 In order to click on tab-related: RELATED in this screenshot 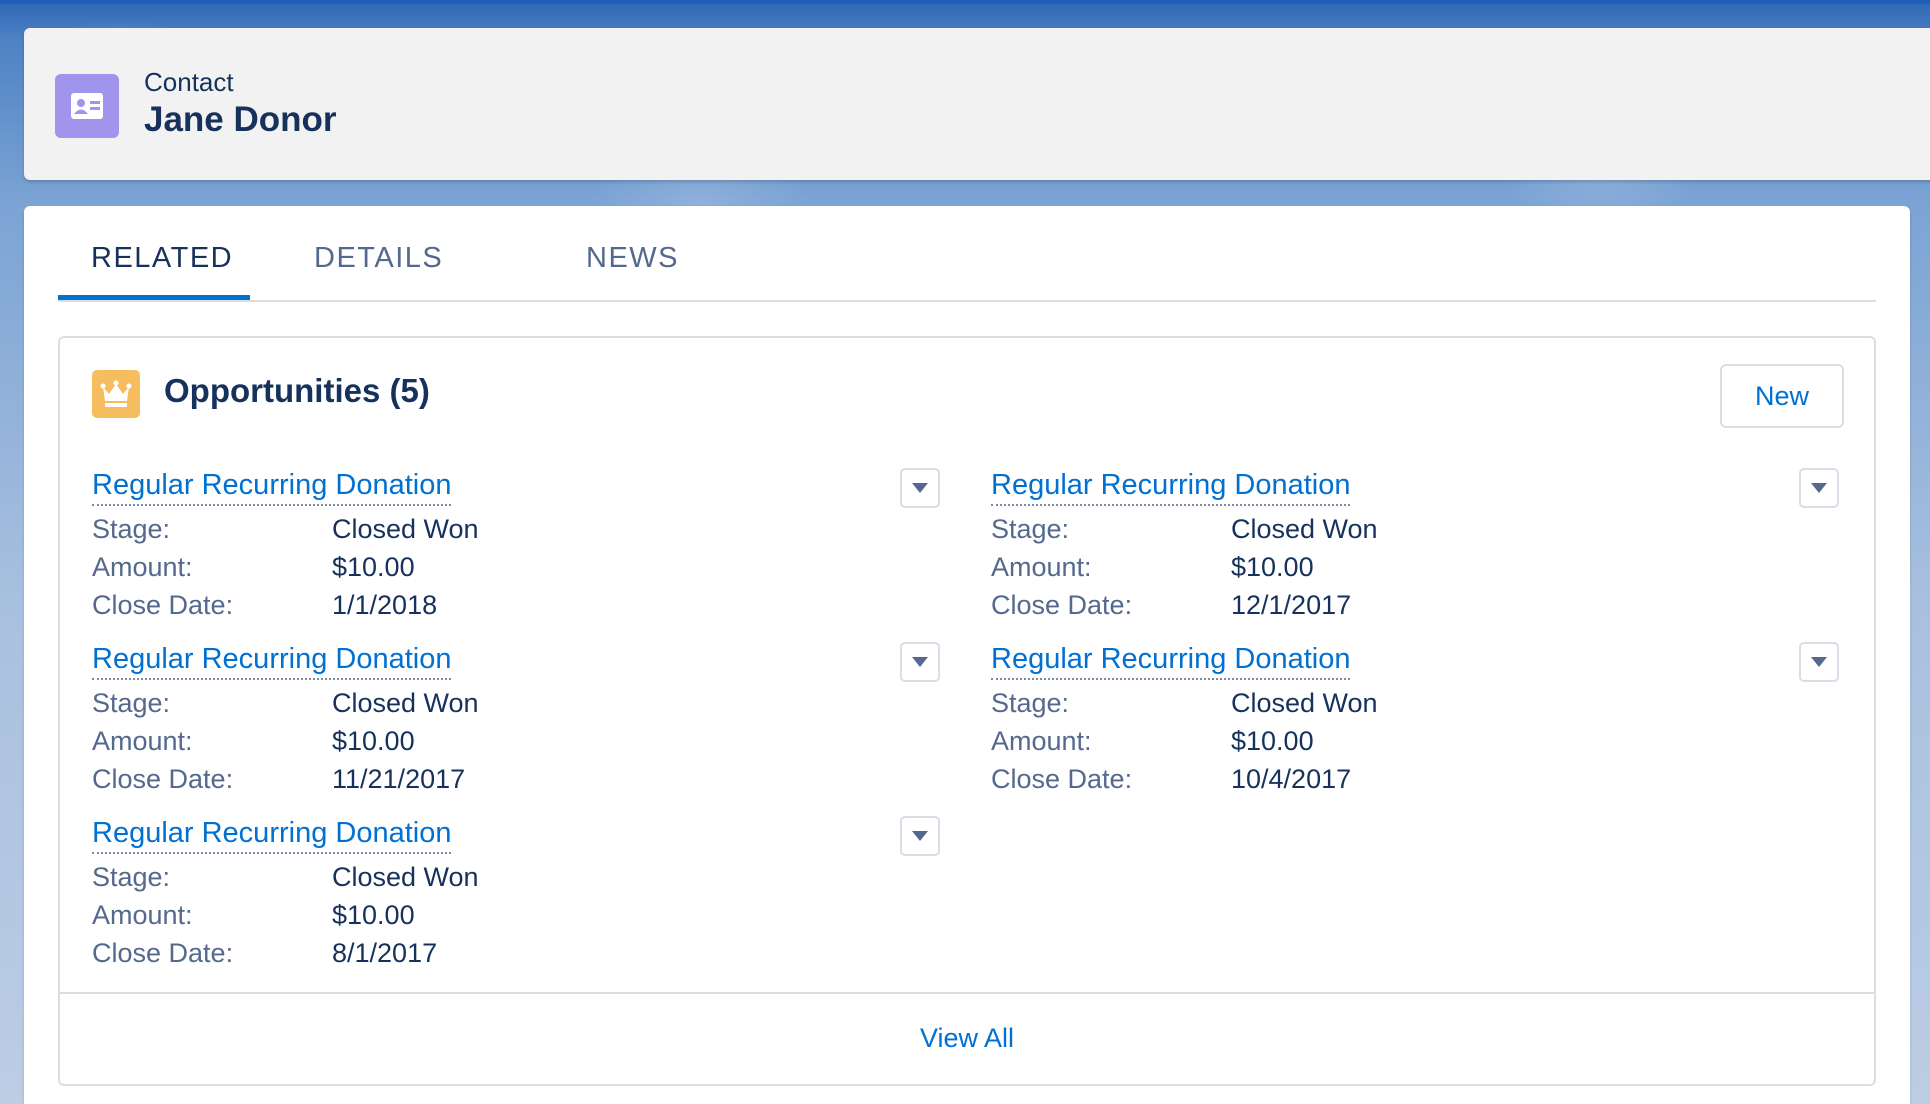, I will do `click(162, 258)`.